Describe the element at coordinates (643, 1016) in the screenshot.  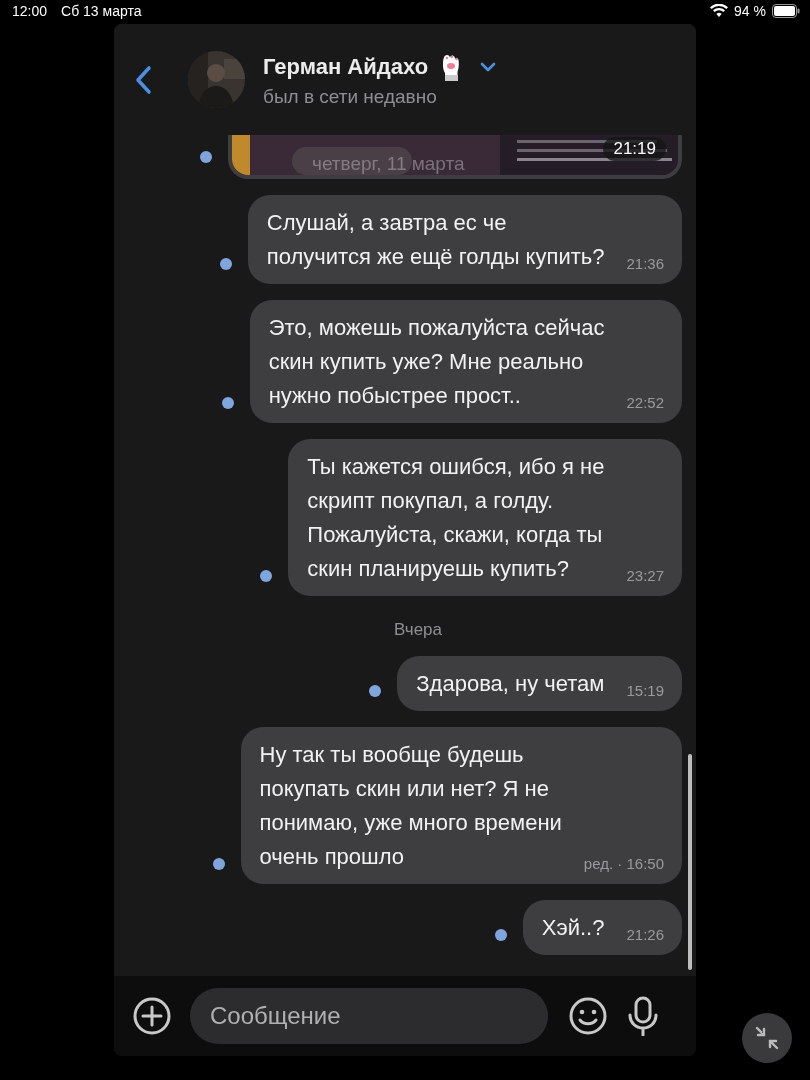
I see `microphone-icon` at that location.